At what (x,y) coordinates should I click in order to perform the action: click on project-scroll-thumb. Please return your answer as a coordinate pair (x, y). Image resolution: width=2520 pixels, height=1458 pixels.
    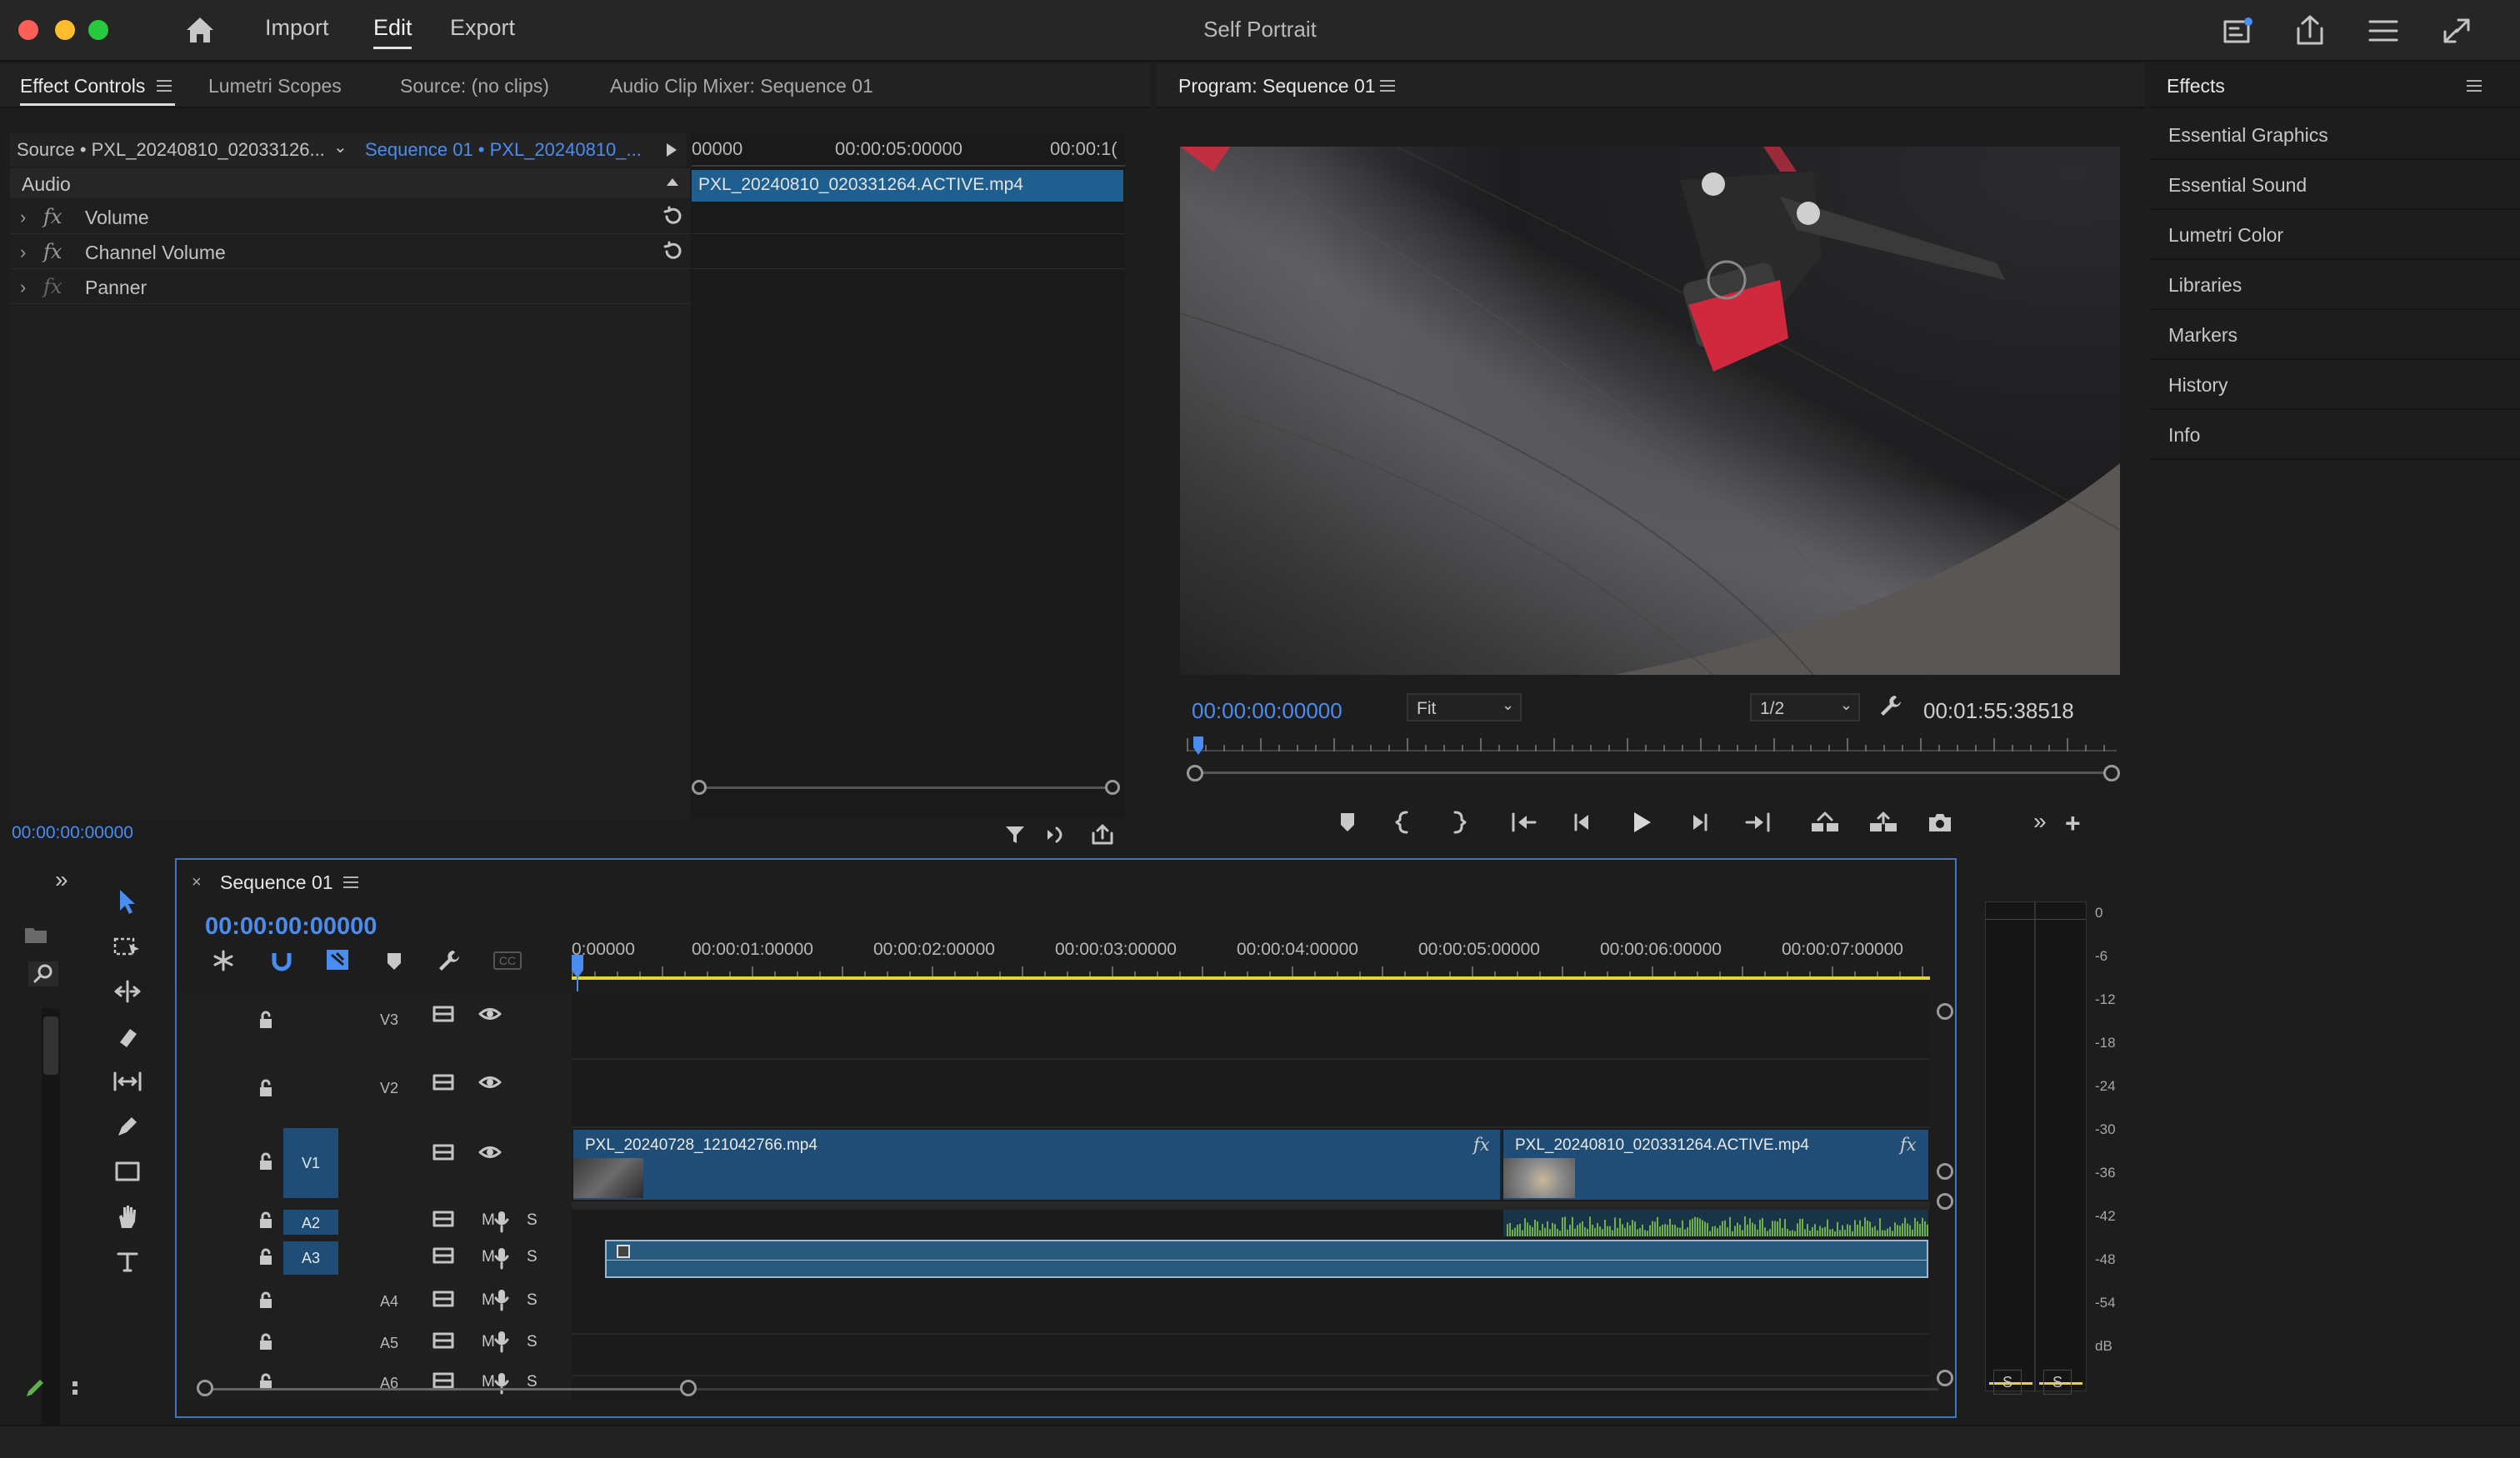
    Looking at the image, I should click on (50, 1045).